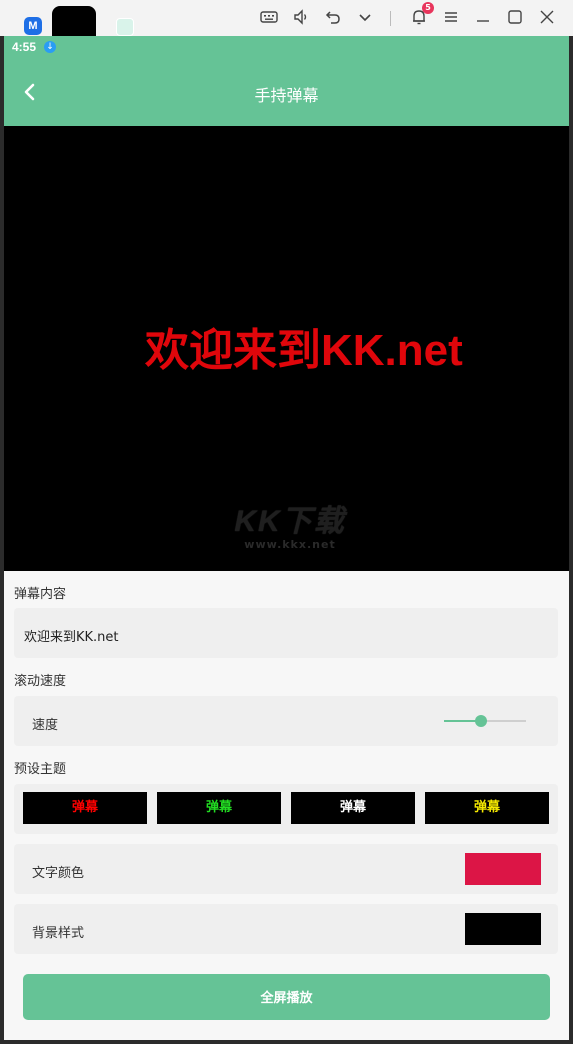  I want to click on volume-icon, so click(301, 19).